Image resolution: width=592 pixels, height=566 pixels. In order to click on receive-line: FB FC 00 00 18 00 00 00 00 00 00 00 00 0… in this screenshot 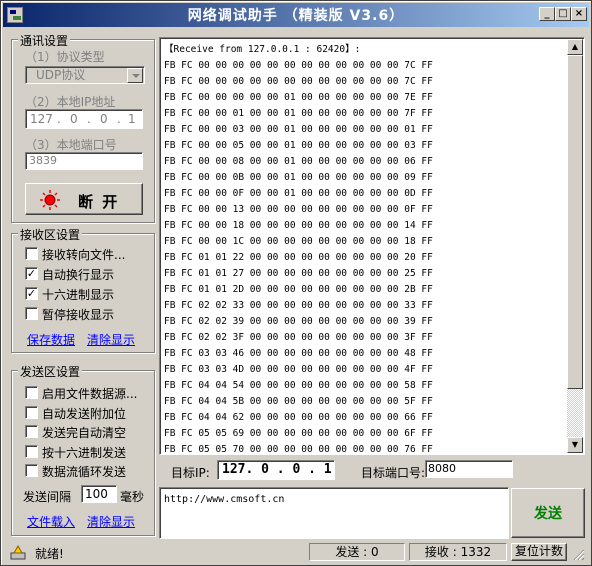, I will do `click(298, 225)`.